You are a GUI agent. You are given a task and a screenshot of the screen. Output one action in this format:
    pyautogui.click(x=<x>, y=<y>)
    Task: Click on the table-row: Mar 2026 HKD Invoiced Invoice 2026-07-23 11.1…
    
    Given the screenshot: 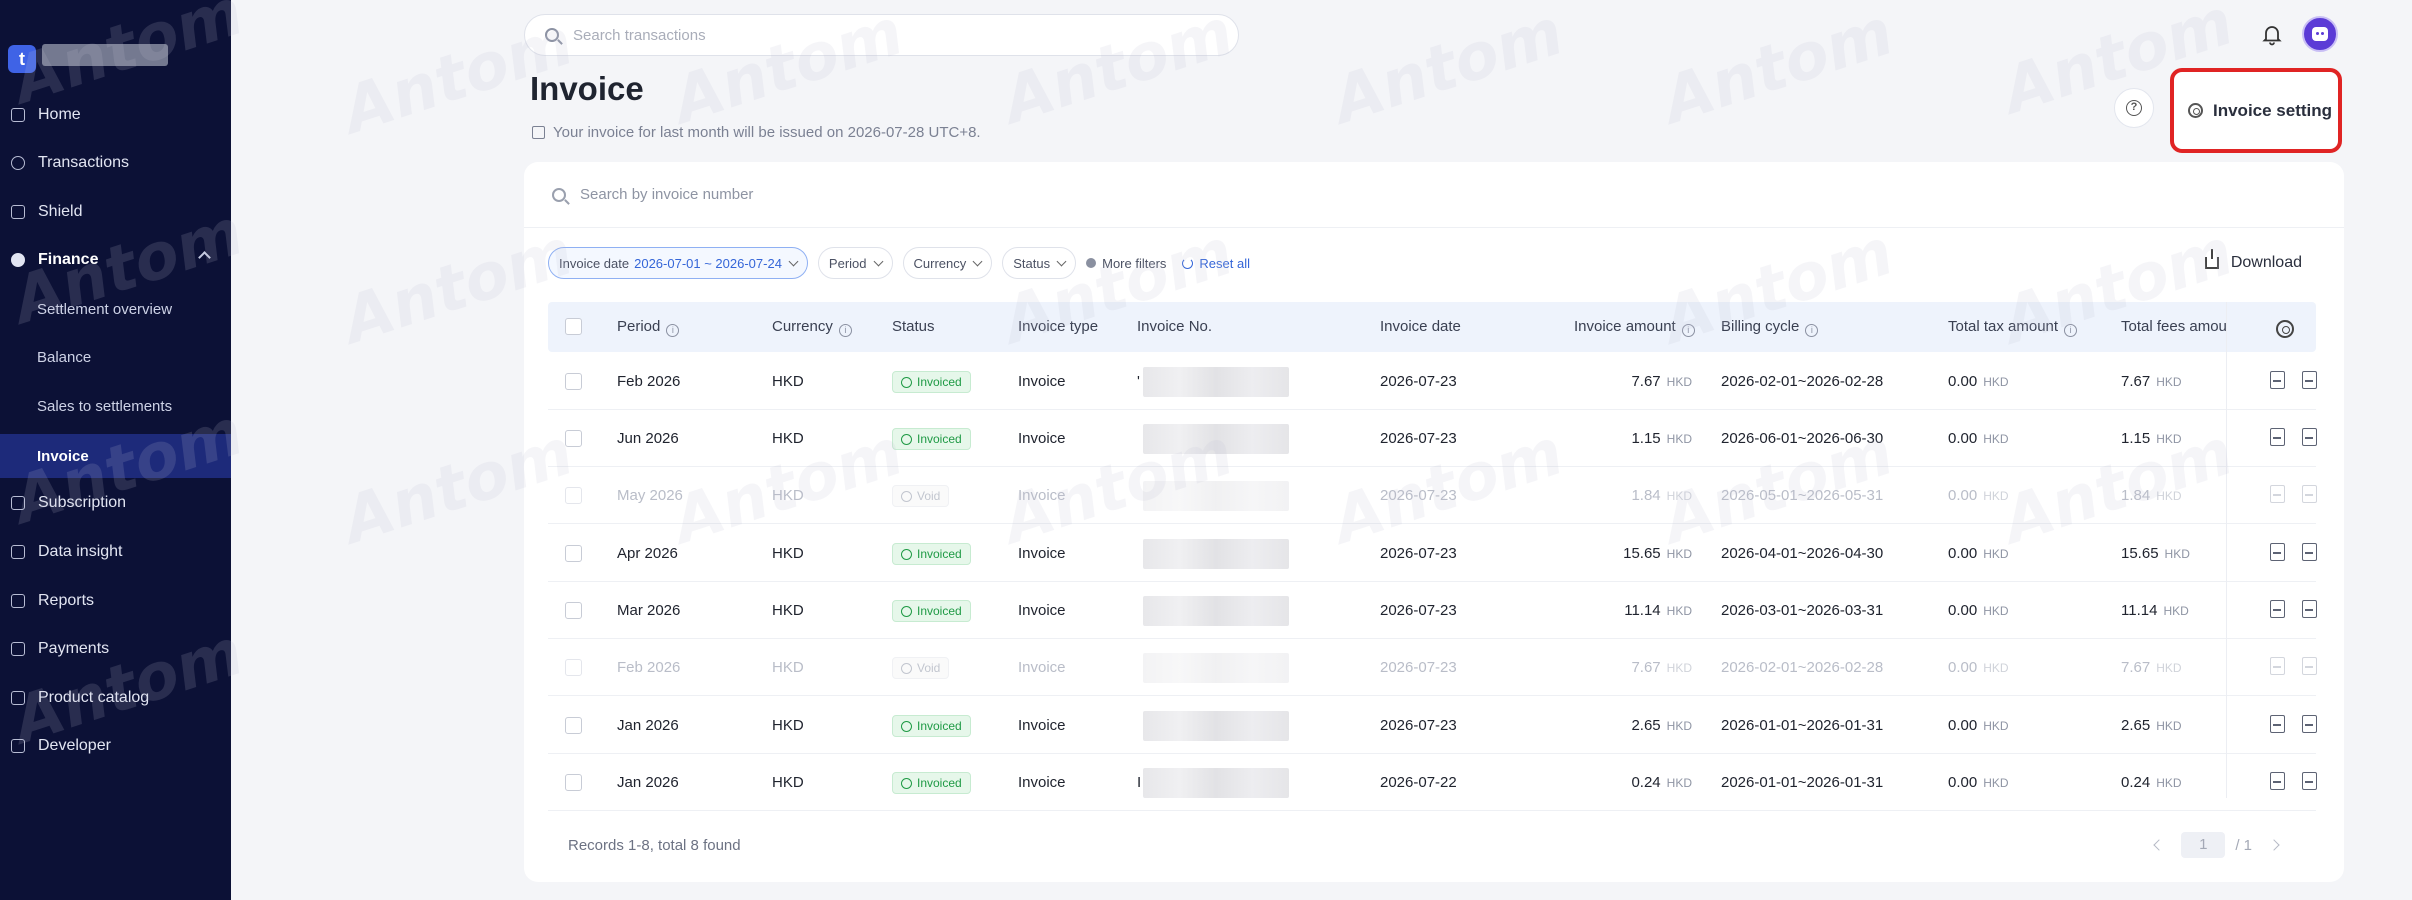 What is the action you would take?
    pyautogui.click(x=1432, y=610)
    